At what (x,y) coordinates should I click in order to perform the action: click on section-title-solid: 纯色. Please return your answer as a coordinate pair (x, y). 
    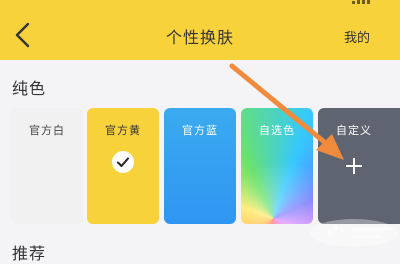
    Looking at the image, I should click on (29, 88).